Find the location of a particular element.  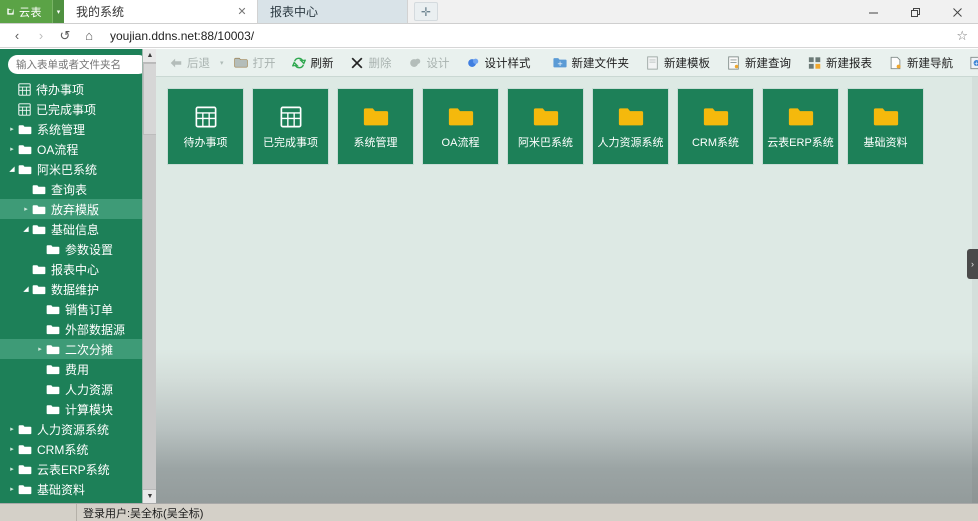

new-nav-icon is located at coordinates (895, 62).